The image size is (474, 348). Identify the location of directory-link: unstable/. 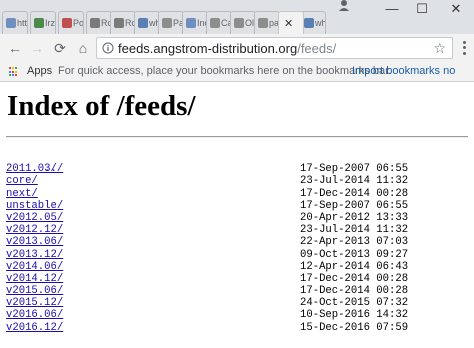
(34, 206).